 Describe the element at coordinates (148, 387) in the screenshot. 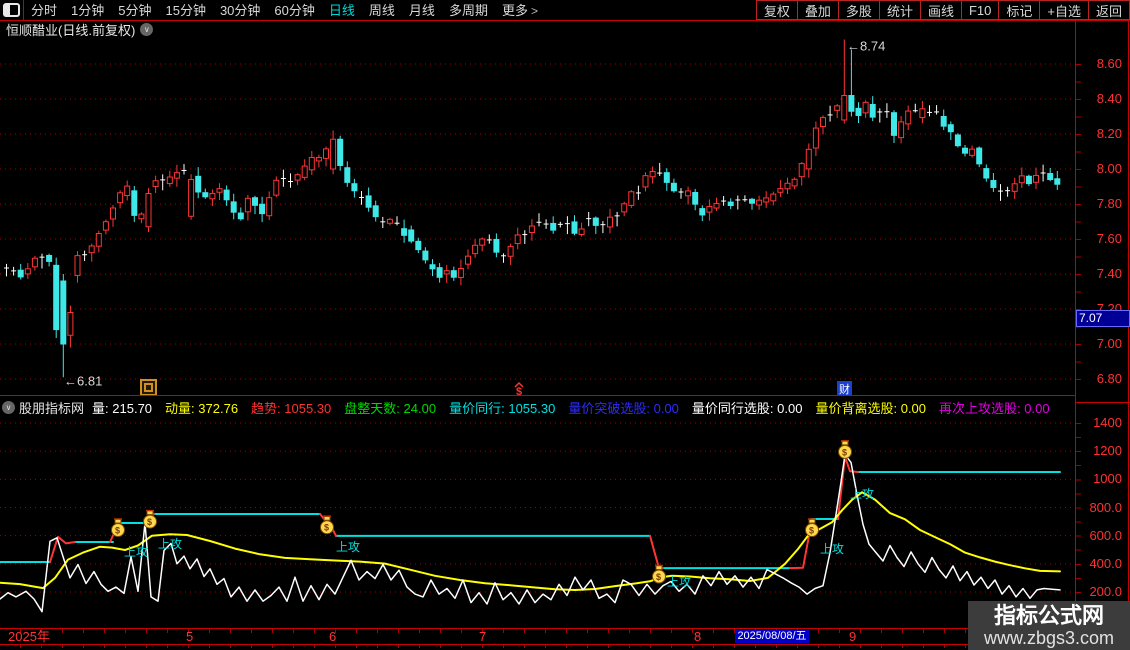

I see `hui-marker-icon` at that location.